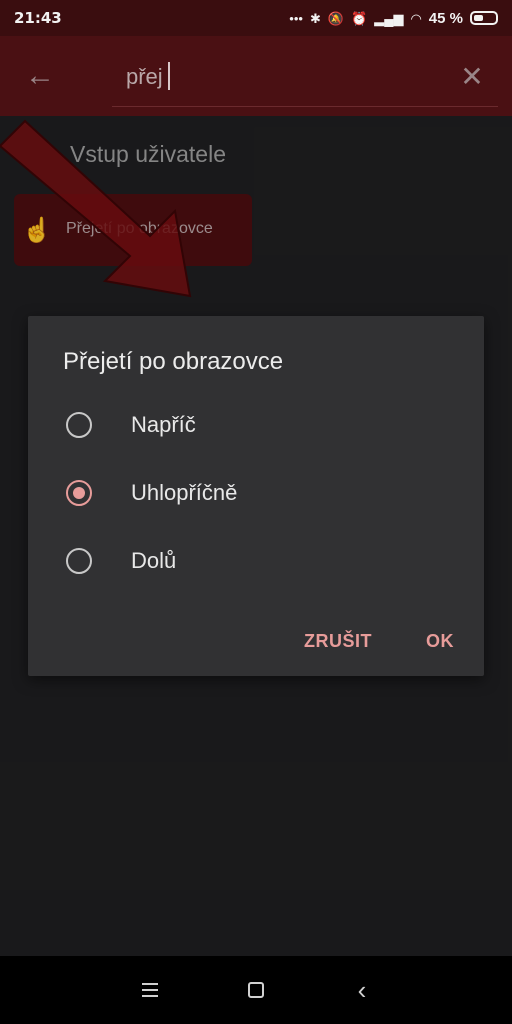 The height and width of the screenshot is (1024, 512). Describe the element at coordinates (478, 18) in the screenshot. I see `battery-fill` at that location.